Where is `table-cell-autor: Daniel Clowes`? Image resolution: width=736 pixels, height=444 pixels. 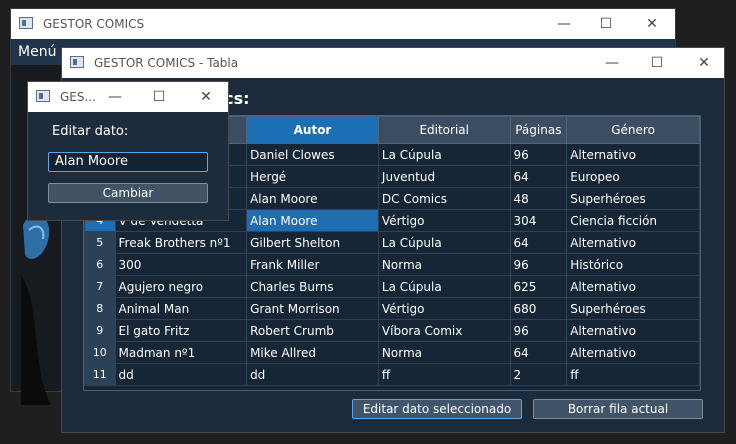 table-cell-autor: Daniel Clowes is located at coordinates (312, 154).